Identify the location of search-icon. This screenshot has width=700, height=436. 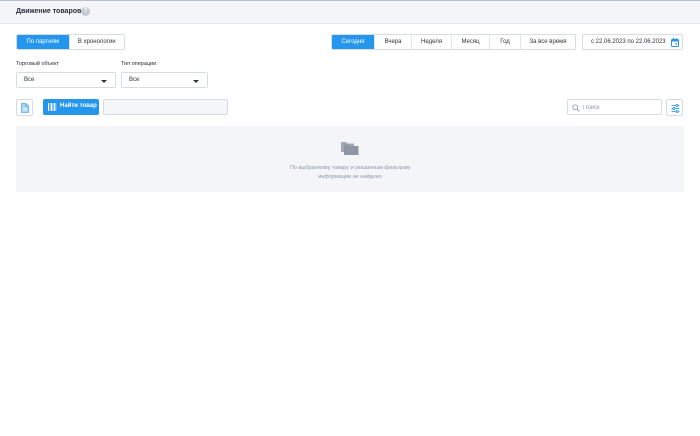
(576, 108).